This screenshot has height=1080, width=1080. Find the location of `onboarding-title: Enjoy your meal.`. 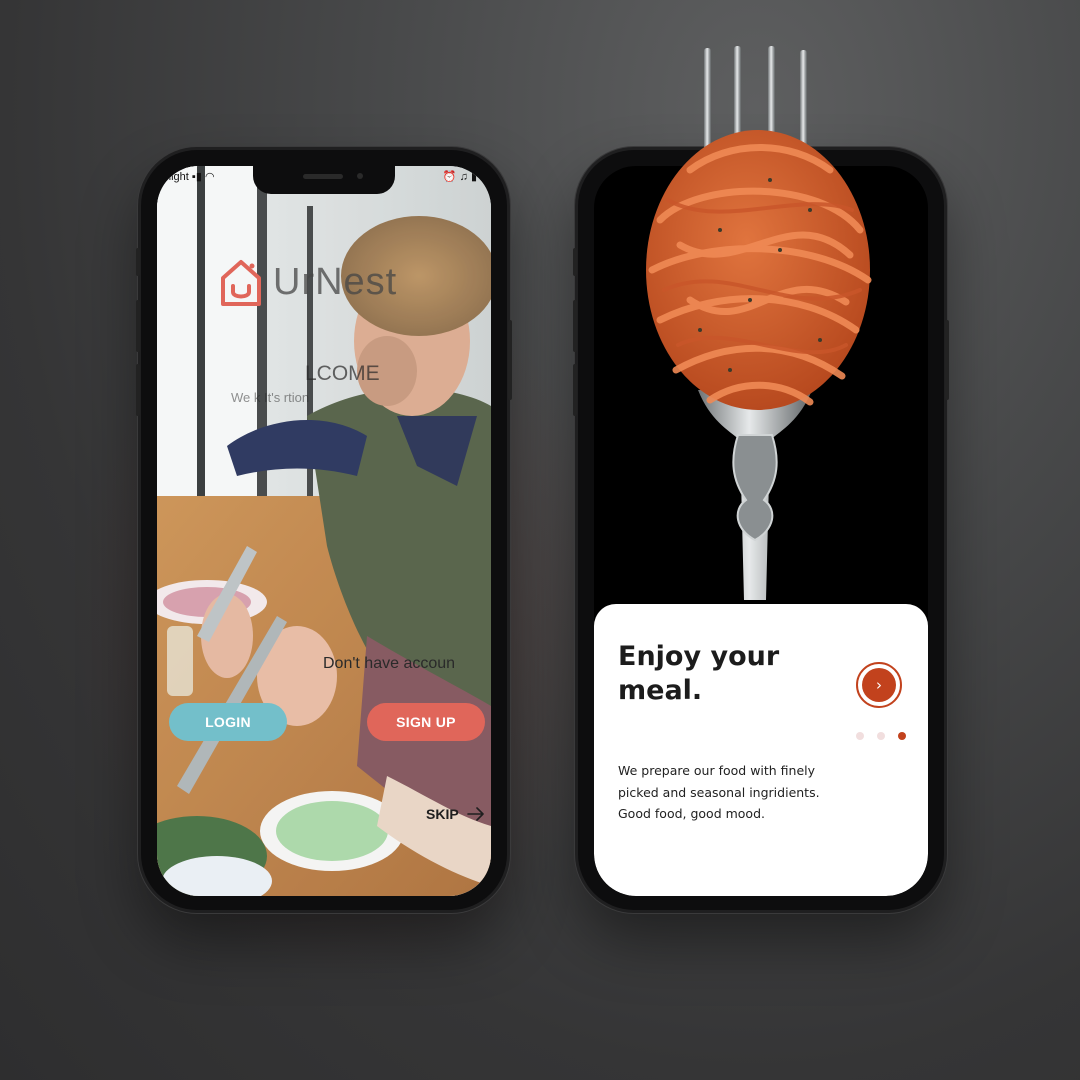

onboarding-title: Enjoy your meal. is located at coordinates (699, 673).